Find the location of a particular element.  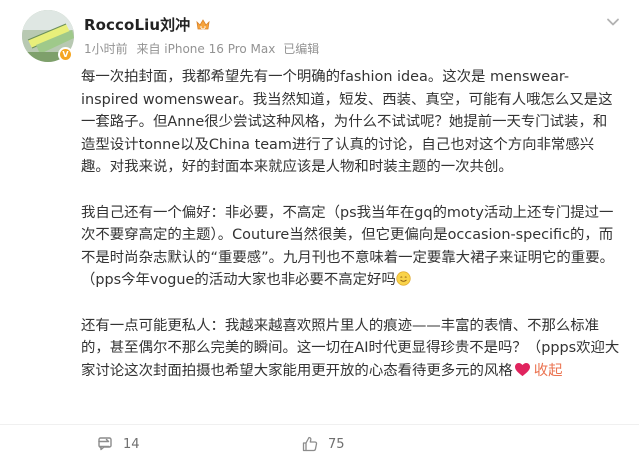

post-time: 1小时前 is located at coordinates (106, 49).